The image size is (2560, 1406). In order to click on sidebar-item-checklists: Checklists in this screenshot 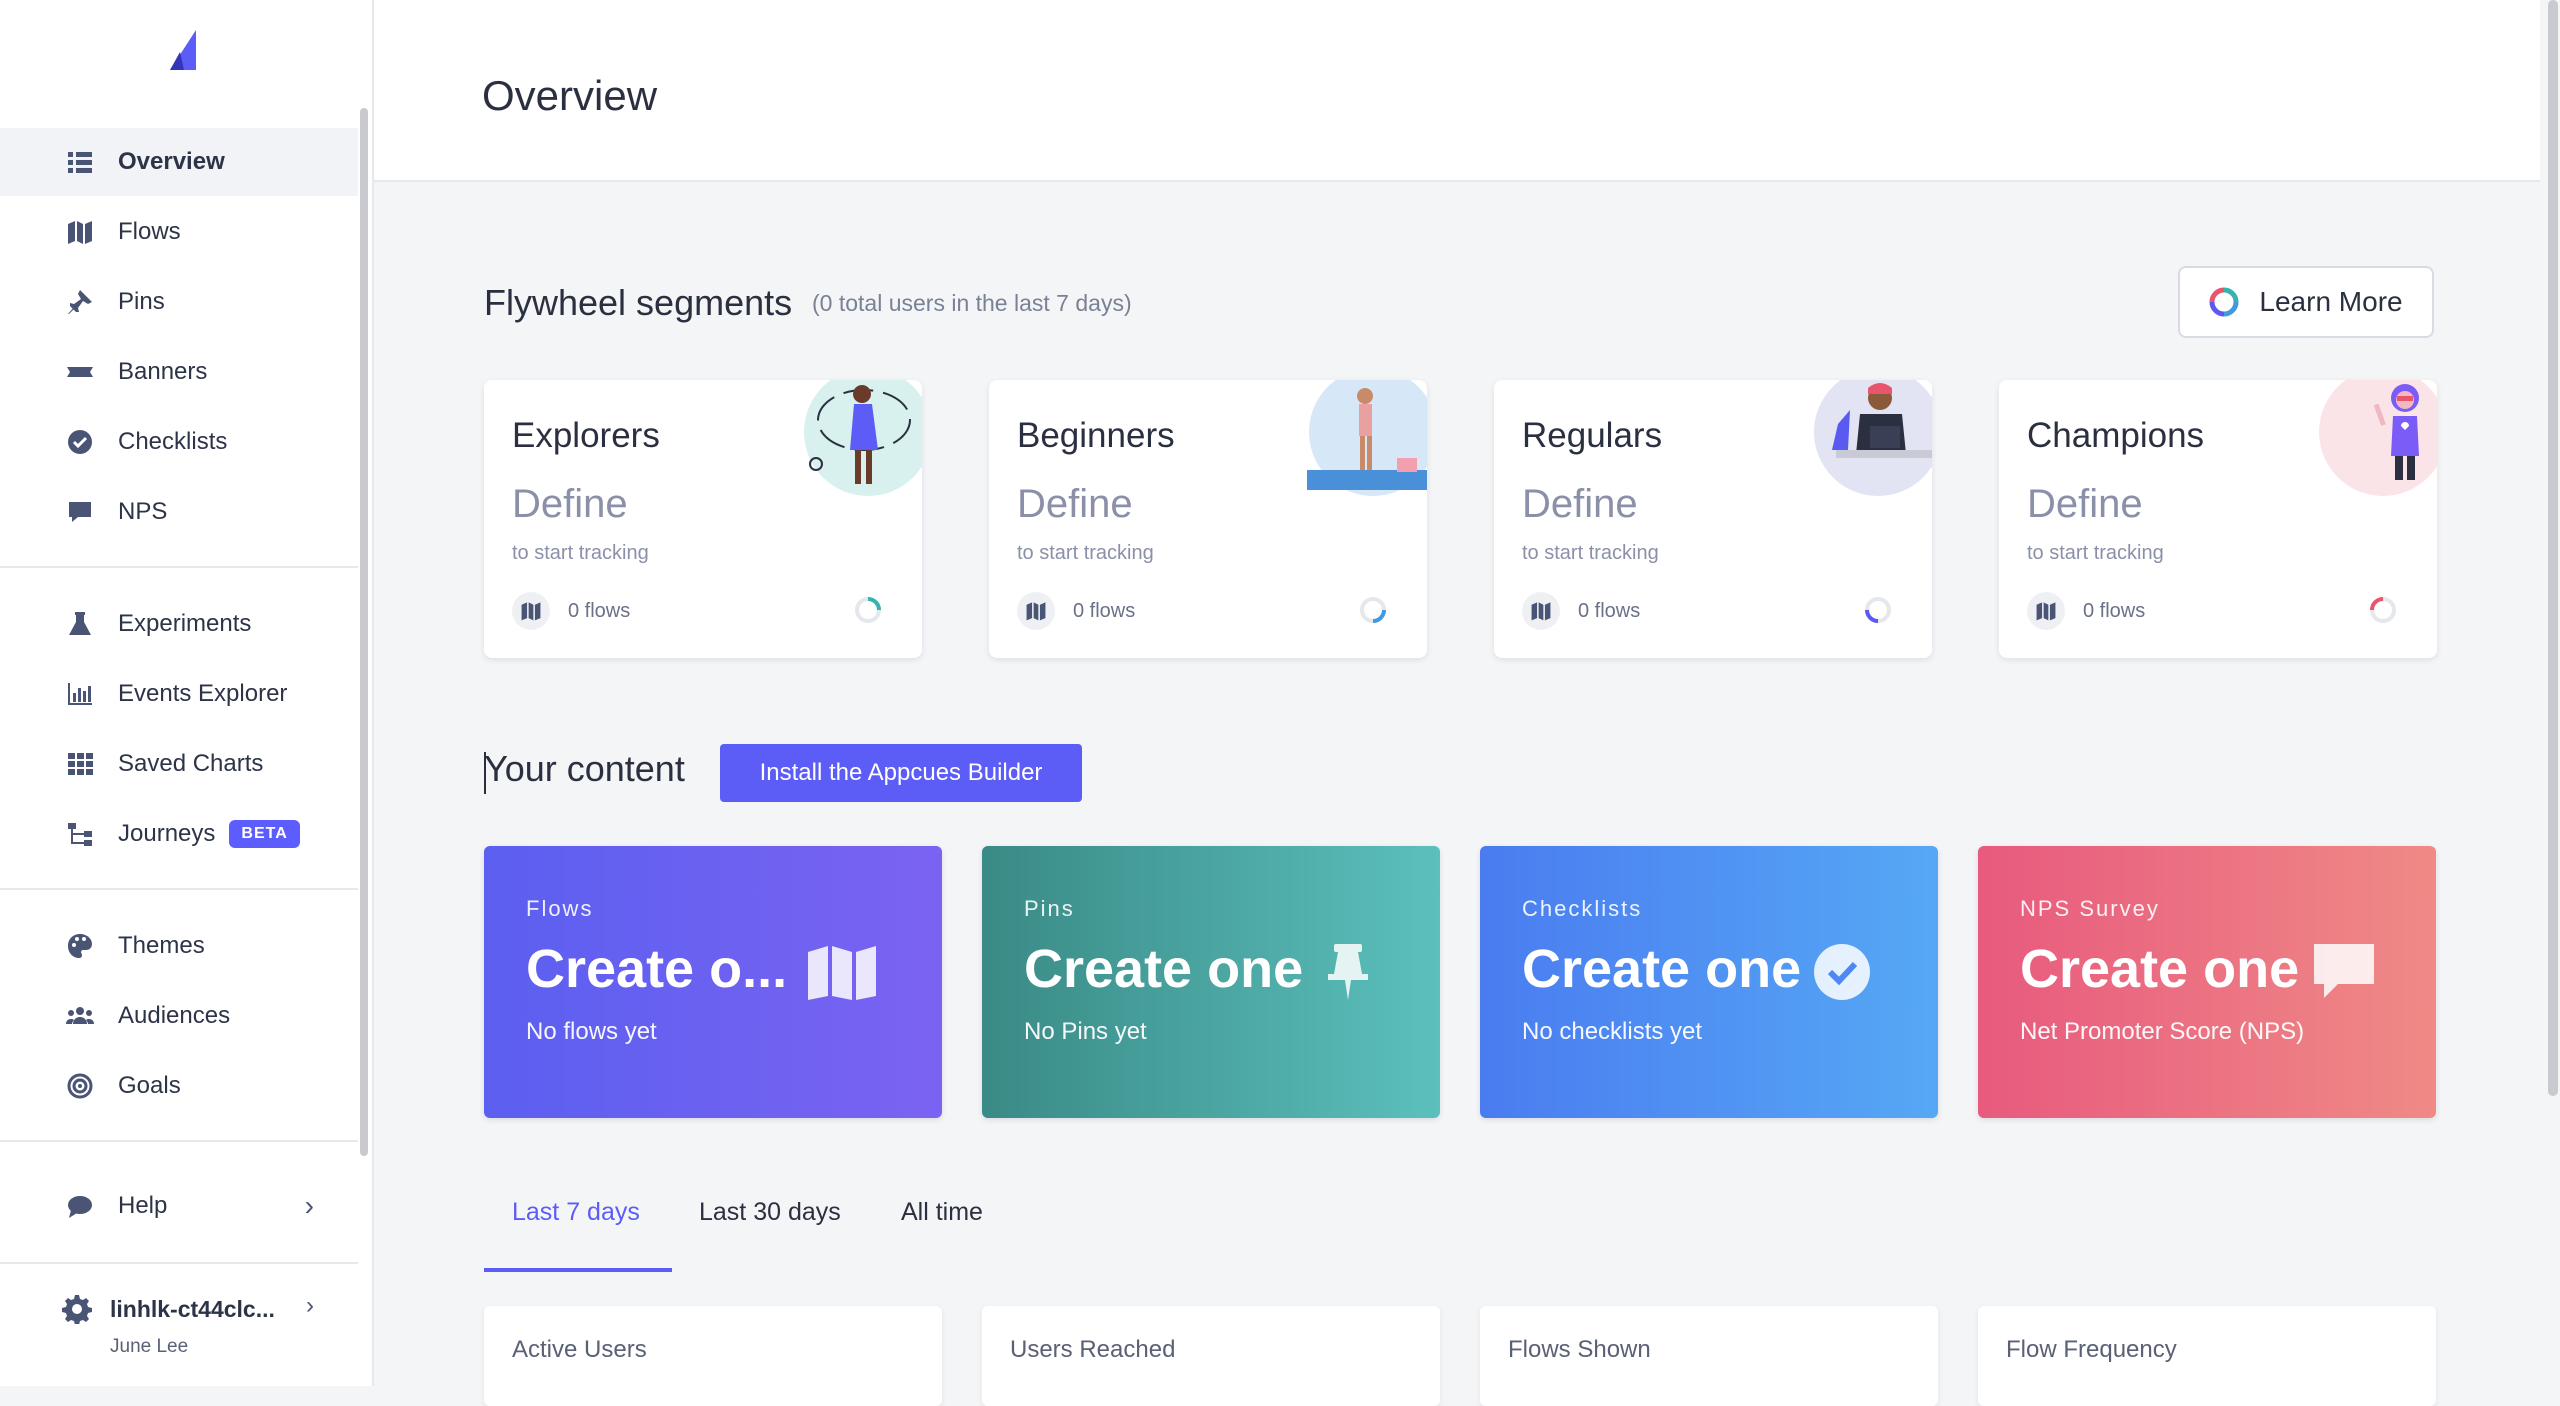, I will do `click(179, 442)`.